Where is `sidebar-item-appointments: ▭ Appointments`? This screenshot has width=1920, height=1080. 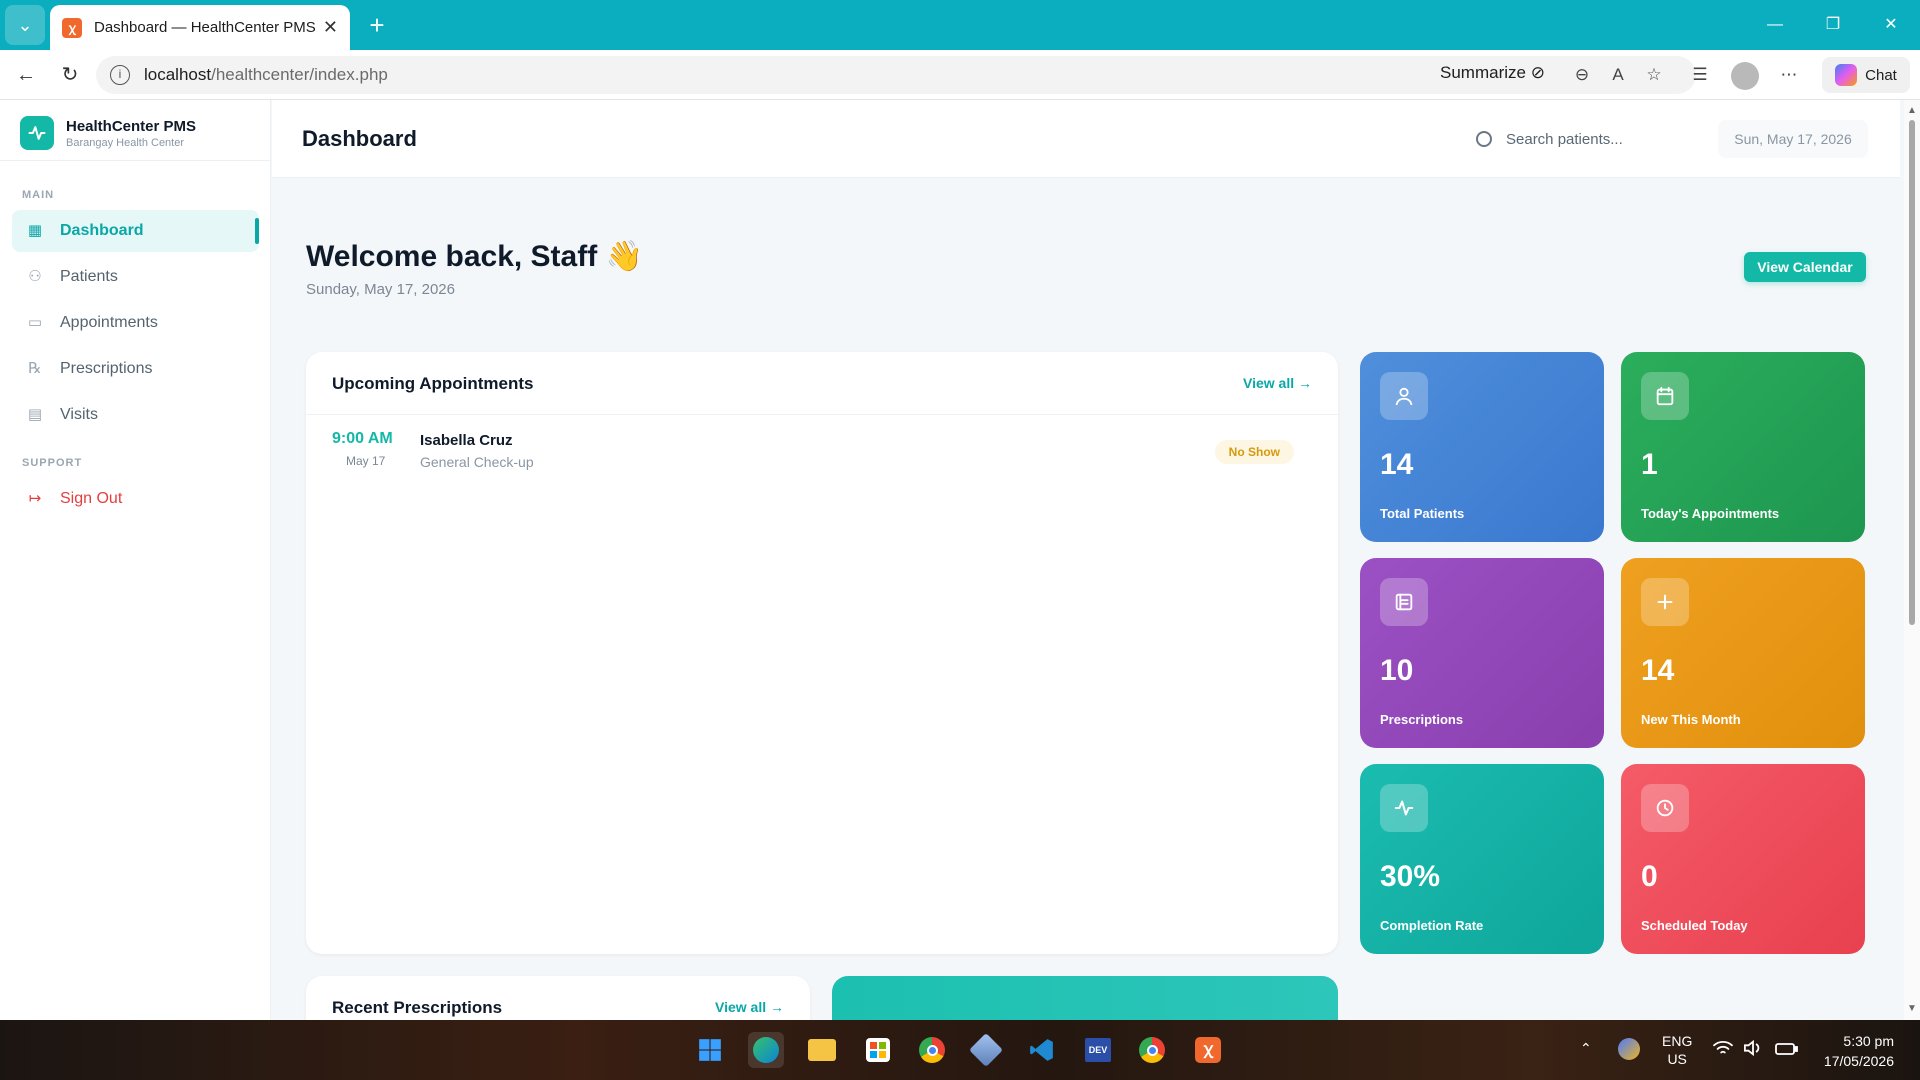
sidebar-item-appointments: ▭ Appointments is located at coordinates (135, 323).